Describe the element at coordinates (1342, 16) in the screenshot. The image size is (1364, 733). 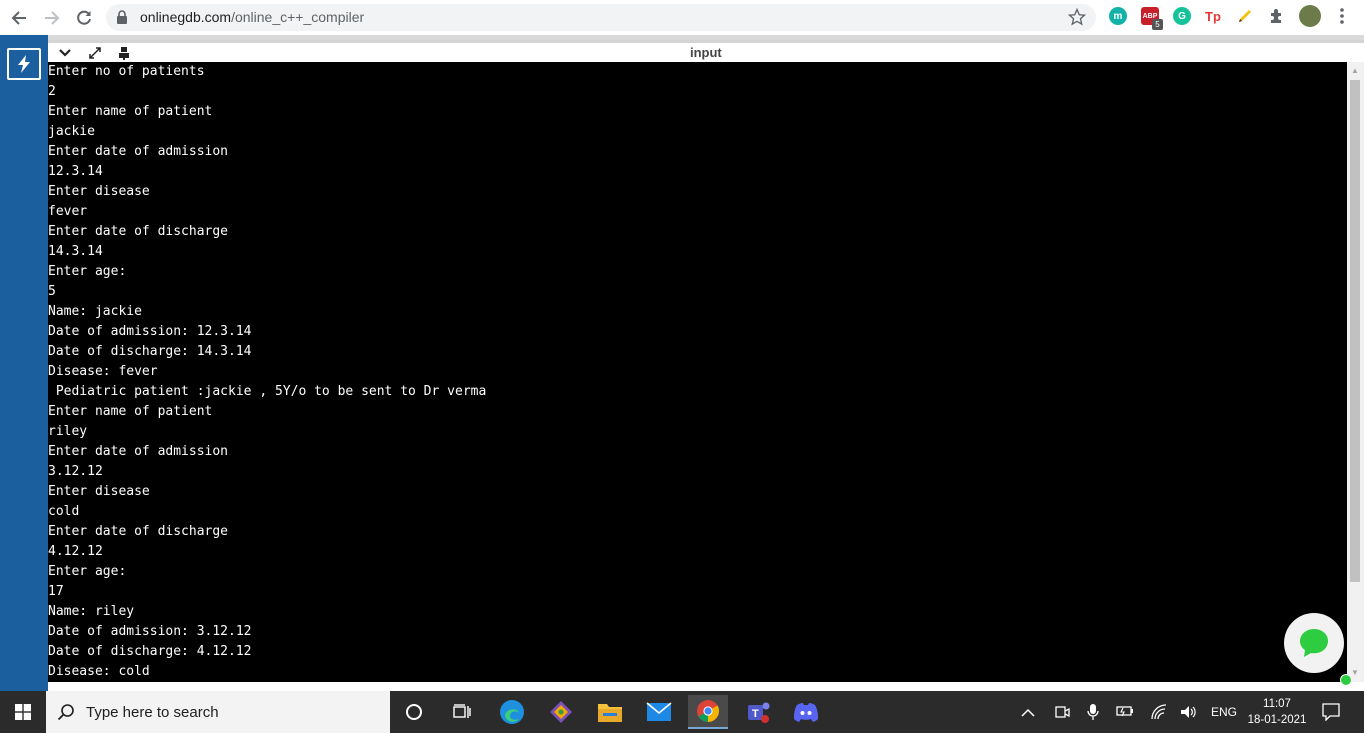
I see `chrome-menu-icon` at that location.